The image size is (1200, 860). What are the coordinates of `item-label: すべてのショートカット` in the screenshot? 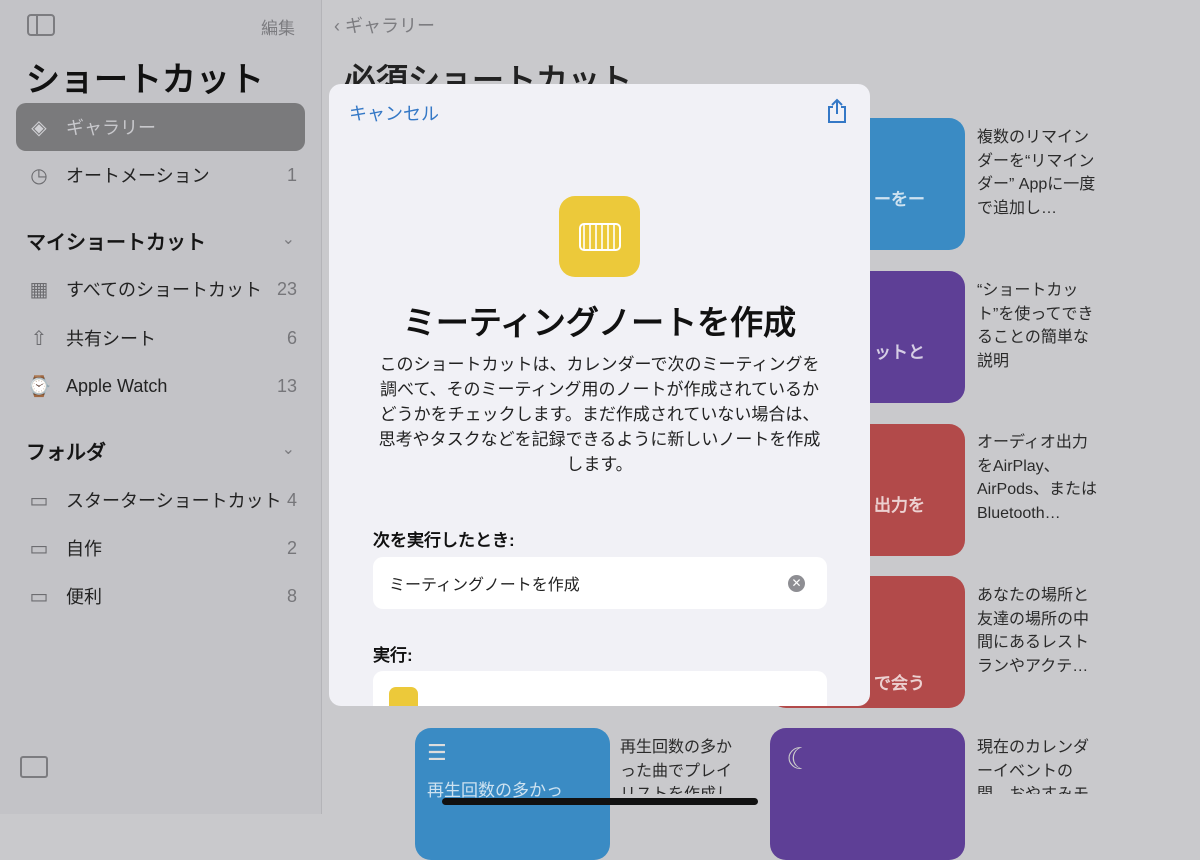 It's located at (164, 290).